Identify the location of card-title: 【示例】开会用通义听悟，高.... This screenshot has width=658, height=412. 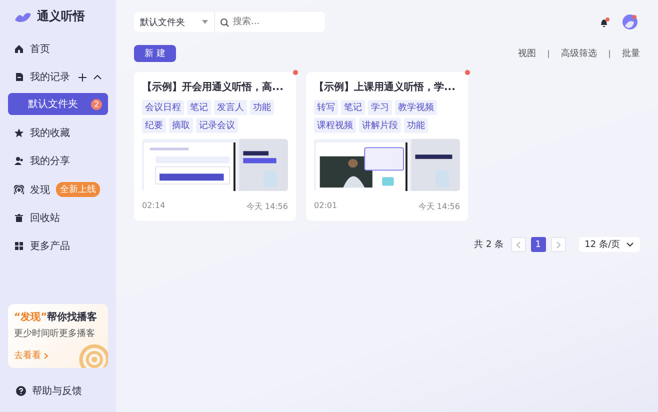
(213, 87).